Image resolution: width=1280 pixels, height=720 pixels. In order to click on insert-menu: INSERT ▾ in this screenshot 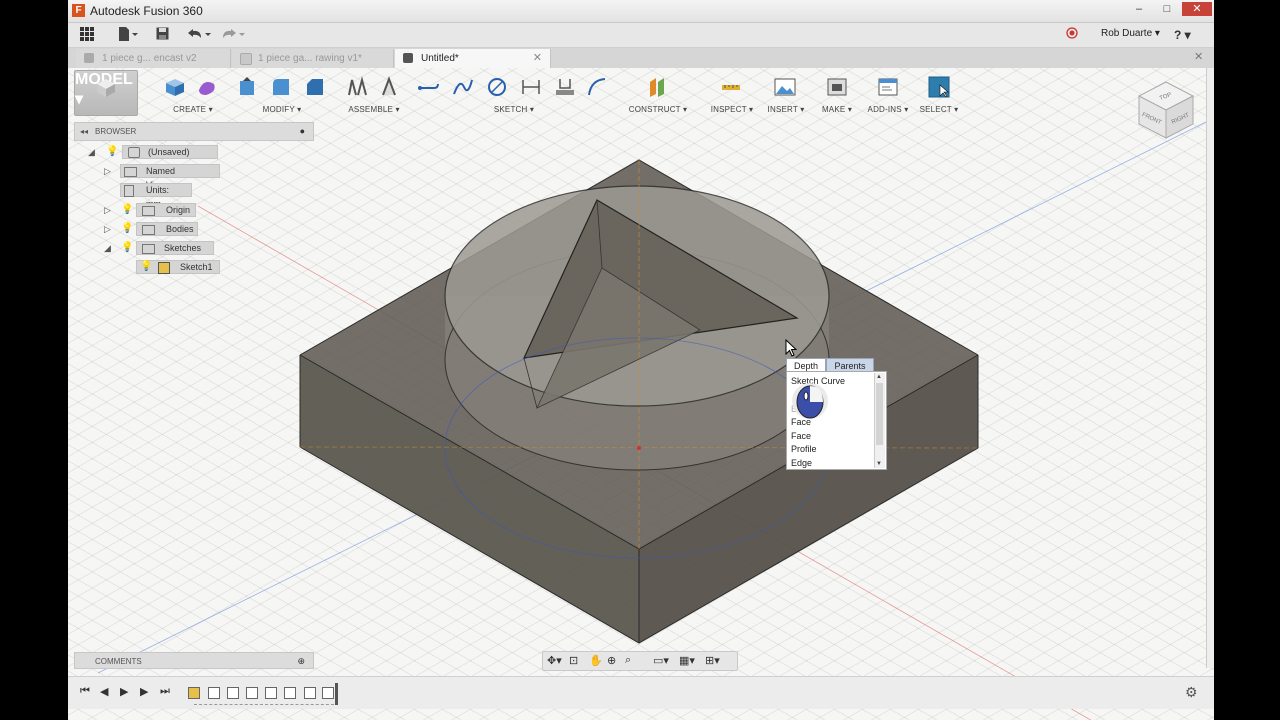, I will do `click(786, 93)`.